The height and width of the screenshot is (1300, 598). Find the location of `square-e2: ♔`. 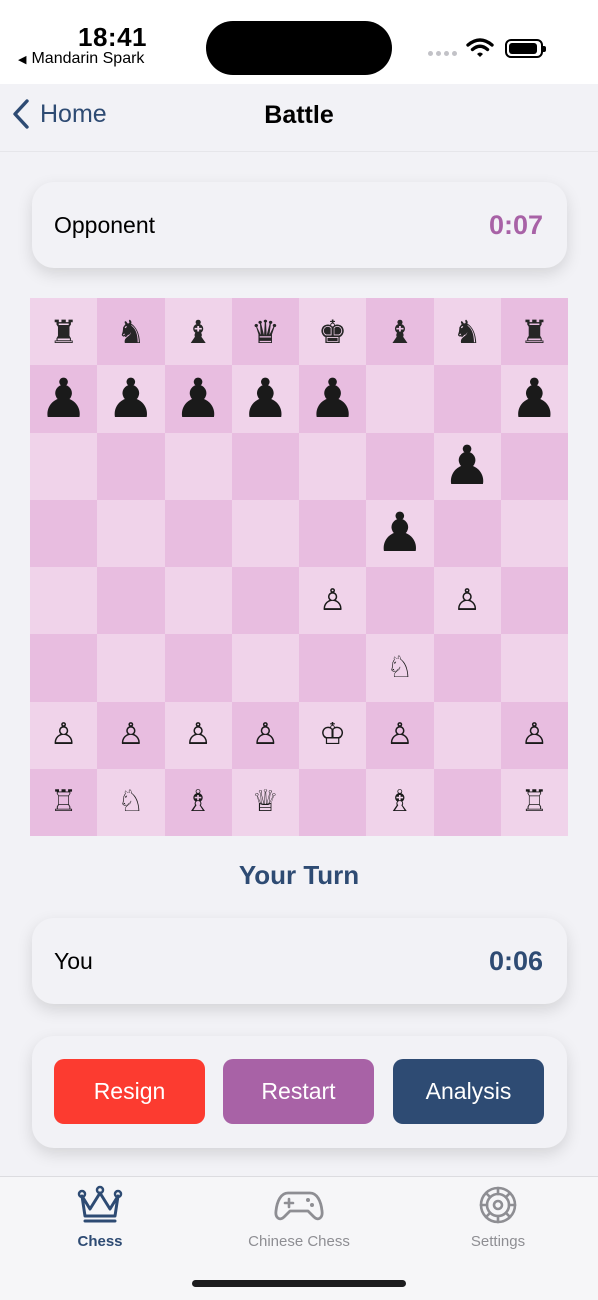

square-e2: ♔ is located at coordinates (333, 735).